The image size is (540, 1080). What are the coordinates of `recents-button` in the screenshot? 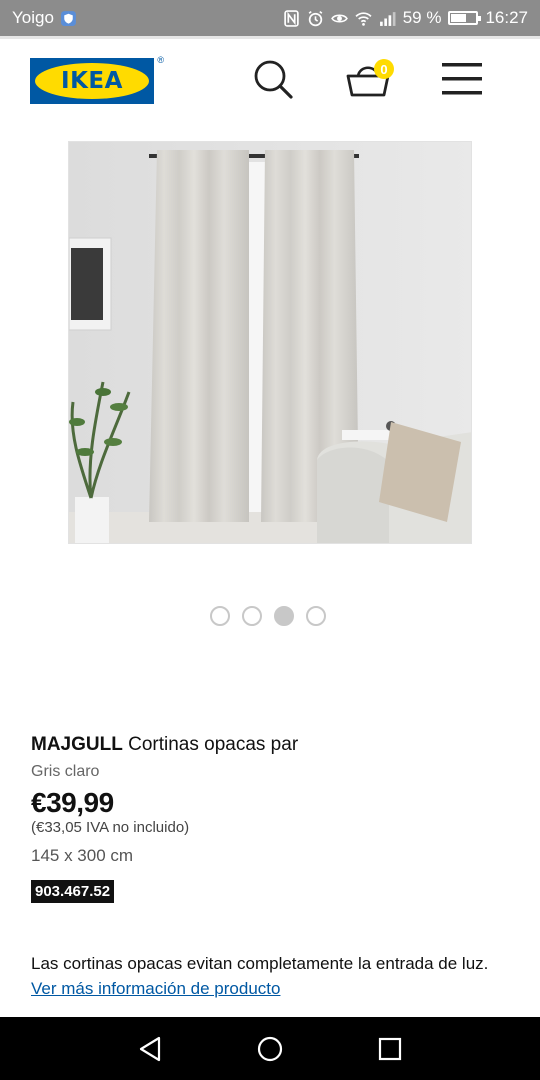 It's located at (390, 1049).